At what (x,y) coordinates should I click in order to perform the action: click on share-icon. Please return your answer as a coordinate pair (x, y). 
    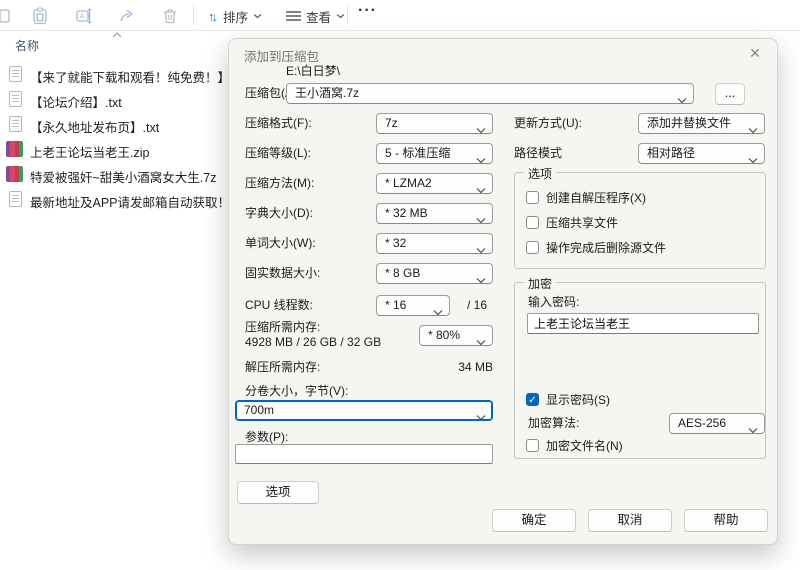
    Looking at the image, I should click on (127, 16).